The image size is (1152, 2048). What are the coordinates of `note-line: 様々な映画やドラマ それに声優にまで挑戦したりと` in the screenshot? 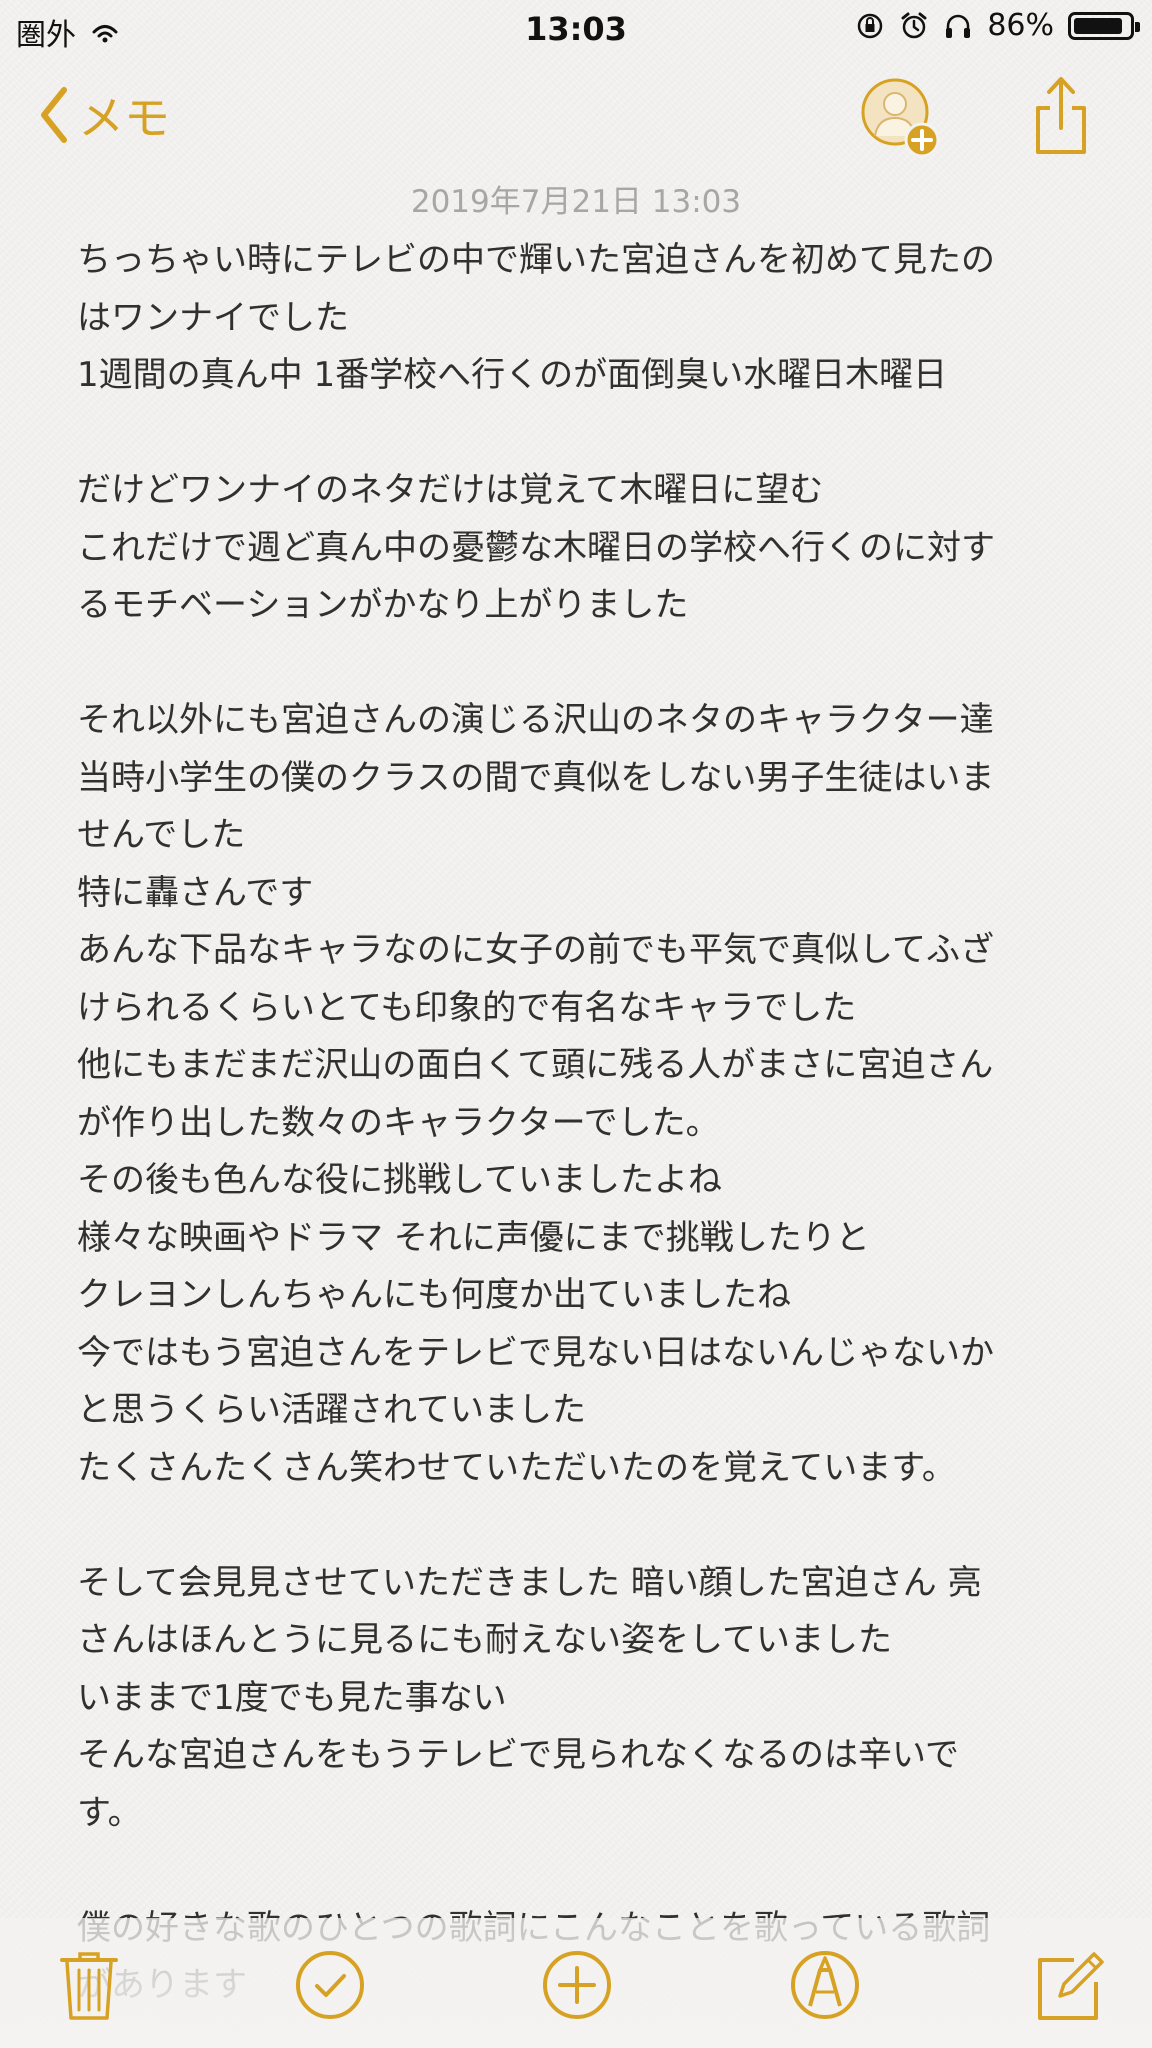 It's located at (473, 1237).